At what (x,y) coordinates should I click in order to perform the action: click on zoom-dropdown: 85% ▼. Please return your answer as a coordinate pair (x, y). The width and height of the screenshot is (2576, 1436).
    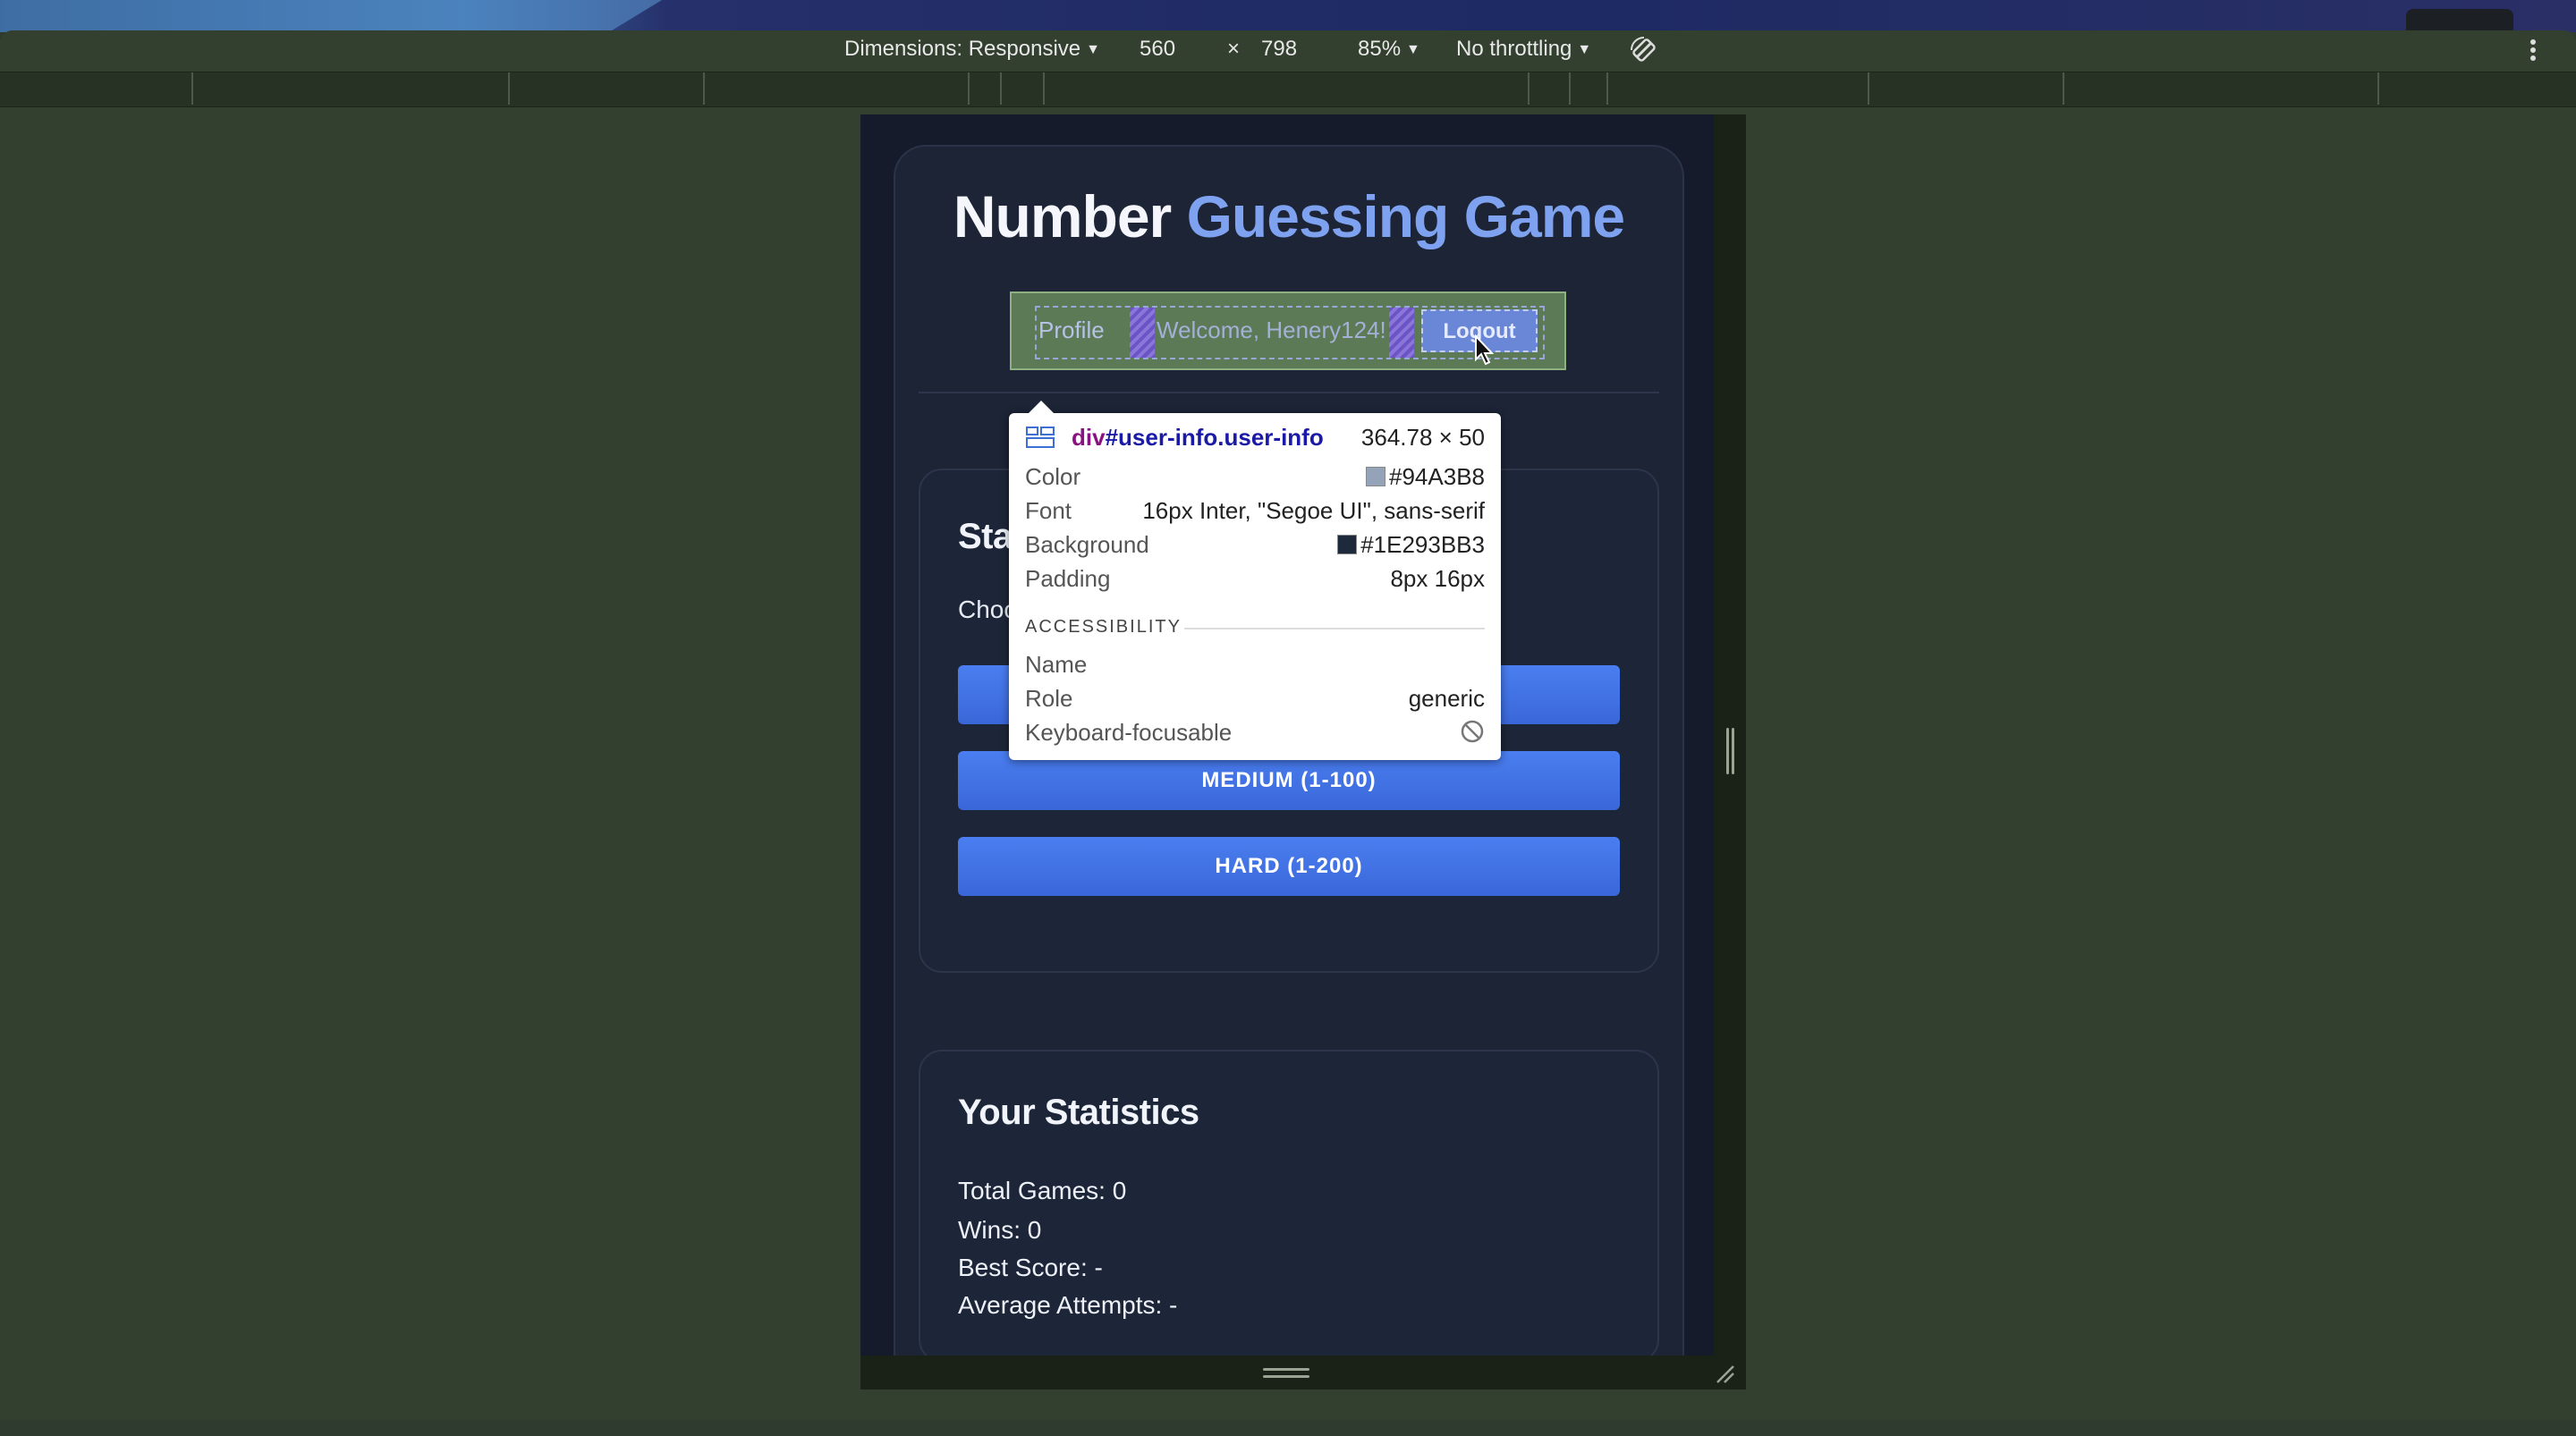
    Looking at the image, I should click on (1389, 49).